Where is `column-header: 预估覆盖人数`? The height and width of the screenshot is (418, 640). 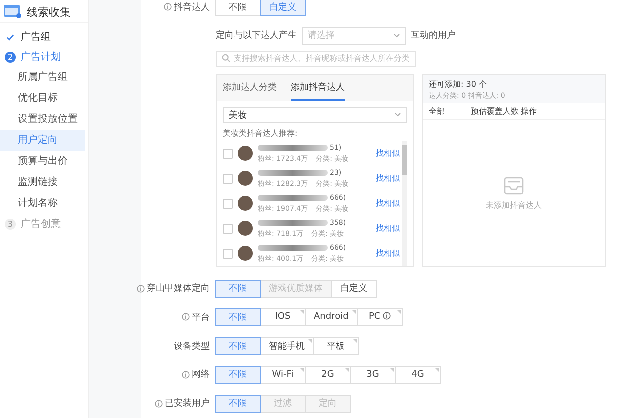
column-header: 预估覆盖人数 is located at coordinates (495, 111).